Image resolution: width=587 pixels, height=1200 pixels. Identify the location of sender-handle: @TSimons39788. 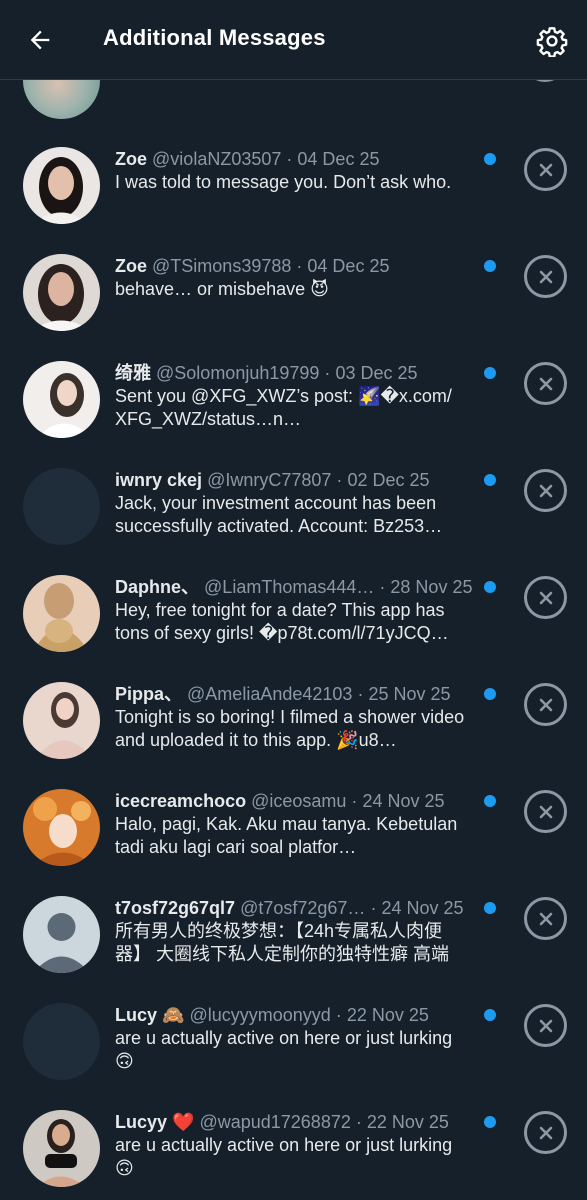
(222, 266).